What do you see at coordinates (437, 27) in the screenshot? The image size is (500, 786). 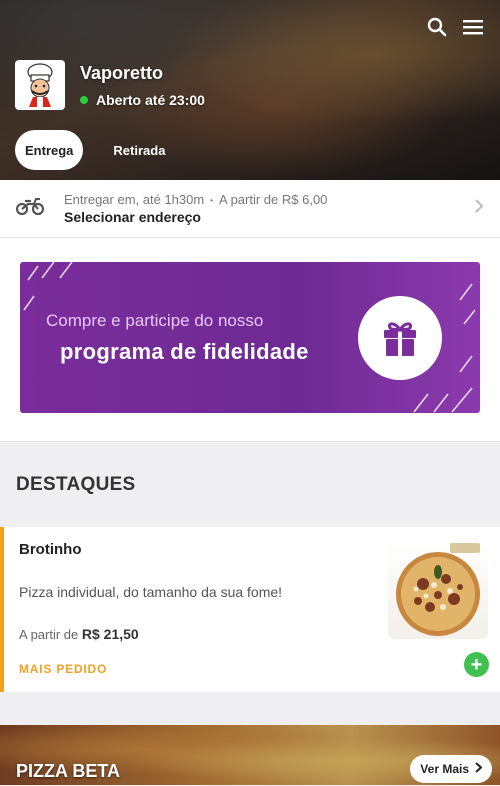 I see `search-icon` at bounding box center [437, 27].